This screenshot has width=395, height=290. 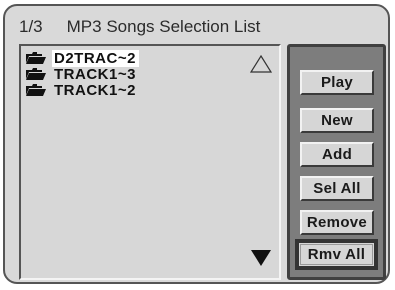 I want to click on remove-button: Remove, so click(x=337, y=222).